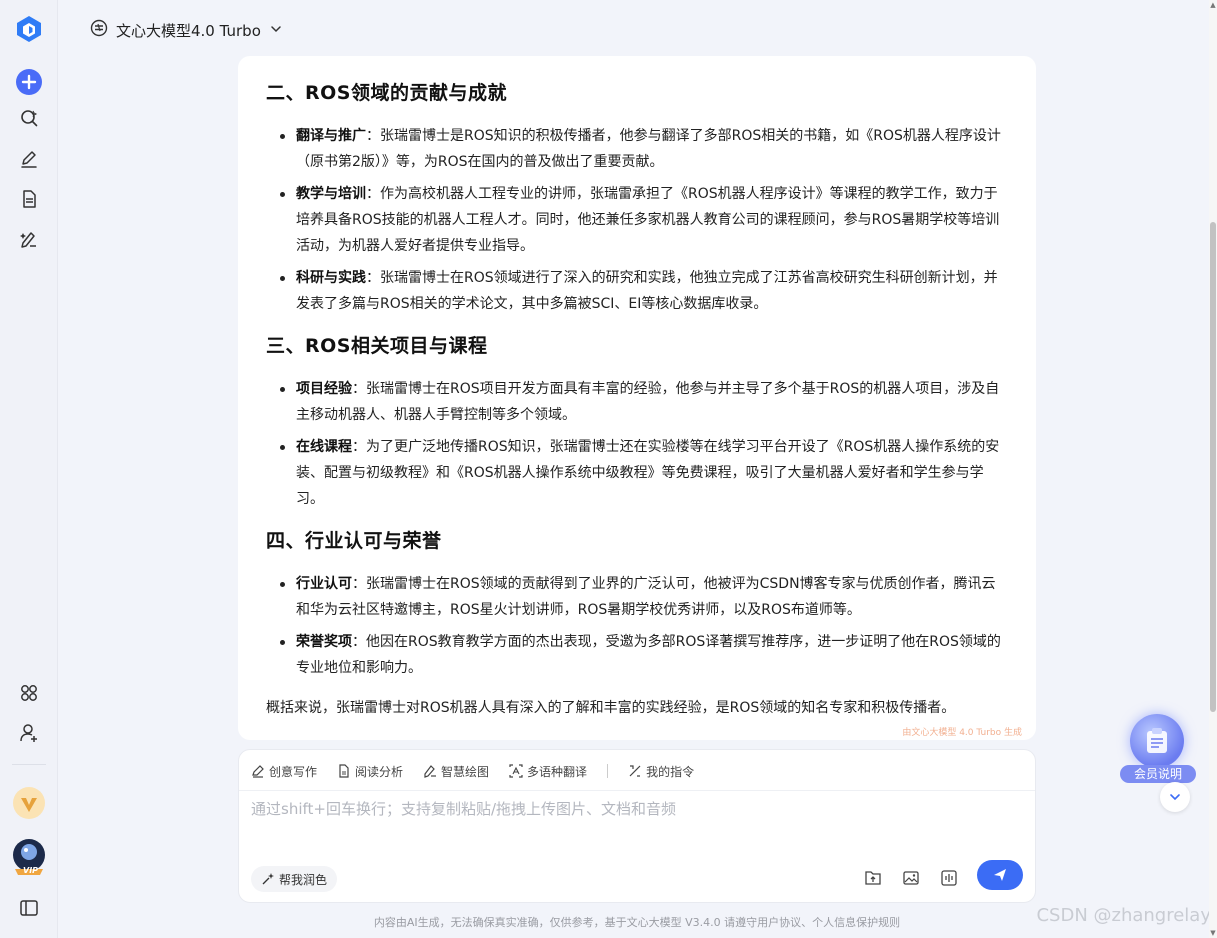 The width and height of the screenshot is (1217, 938). What do you see at coordinates (1213, 467) in the screenshot?
I see `scrollbar-thumb` at bounding box center [1213, 467].